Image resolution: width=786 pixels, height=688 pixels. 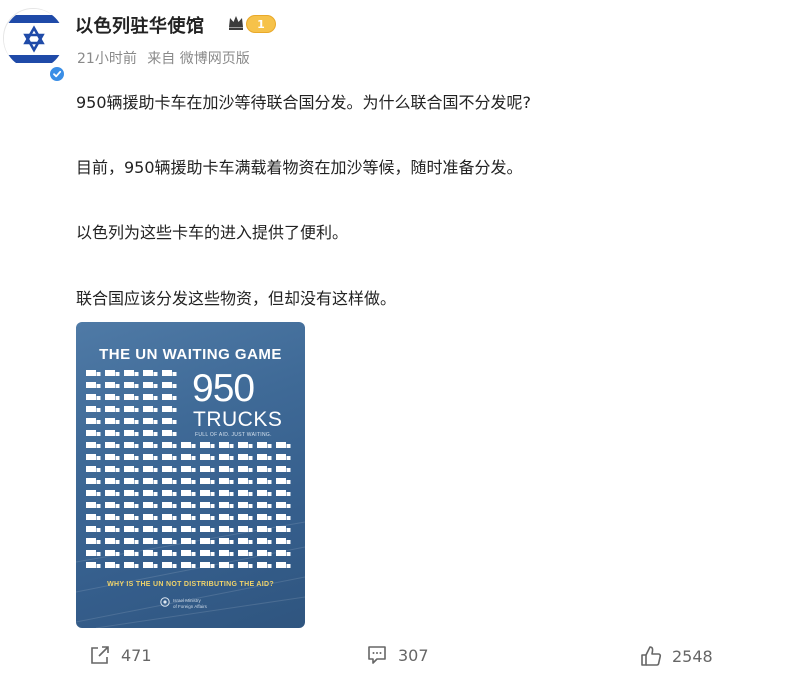 I want to click on share-arrow-icon, so click(x=100, y=655).